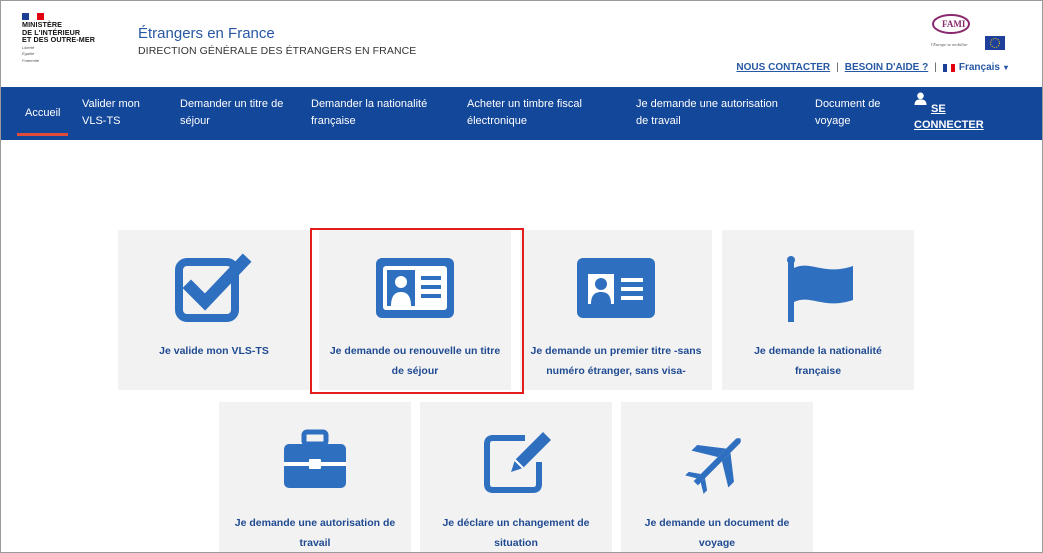 The width and height of the screenshot is (1043, 553). I want to click on help-link: BESOIN D'AIDE ?, so click(887, 67).